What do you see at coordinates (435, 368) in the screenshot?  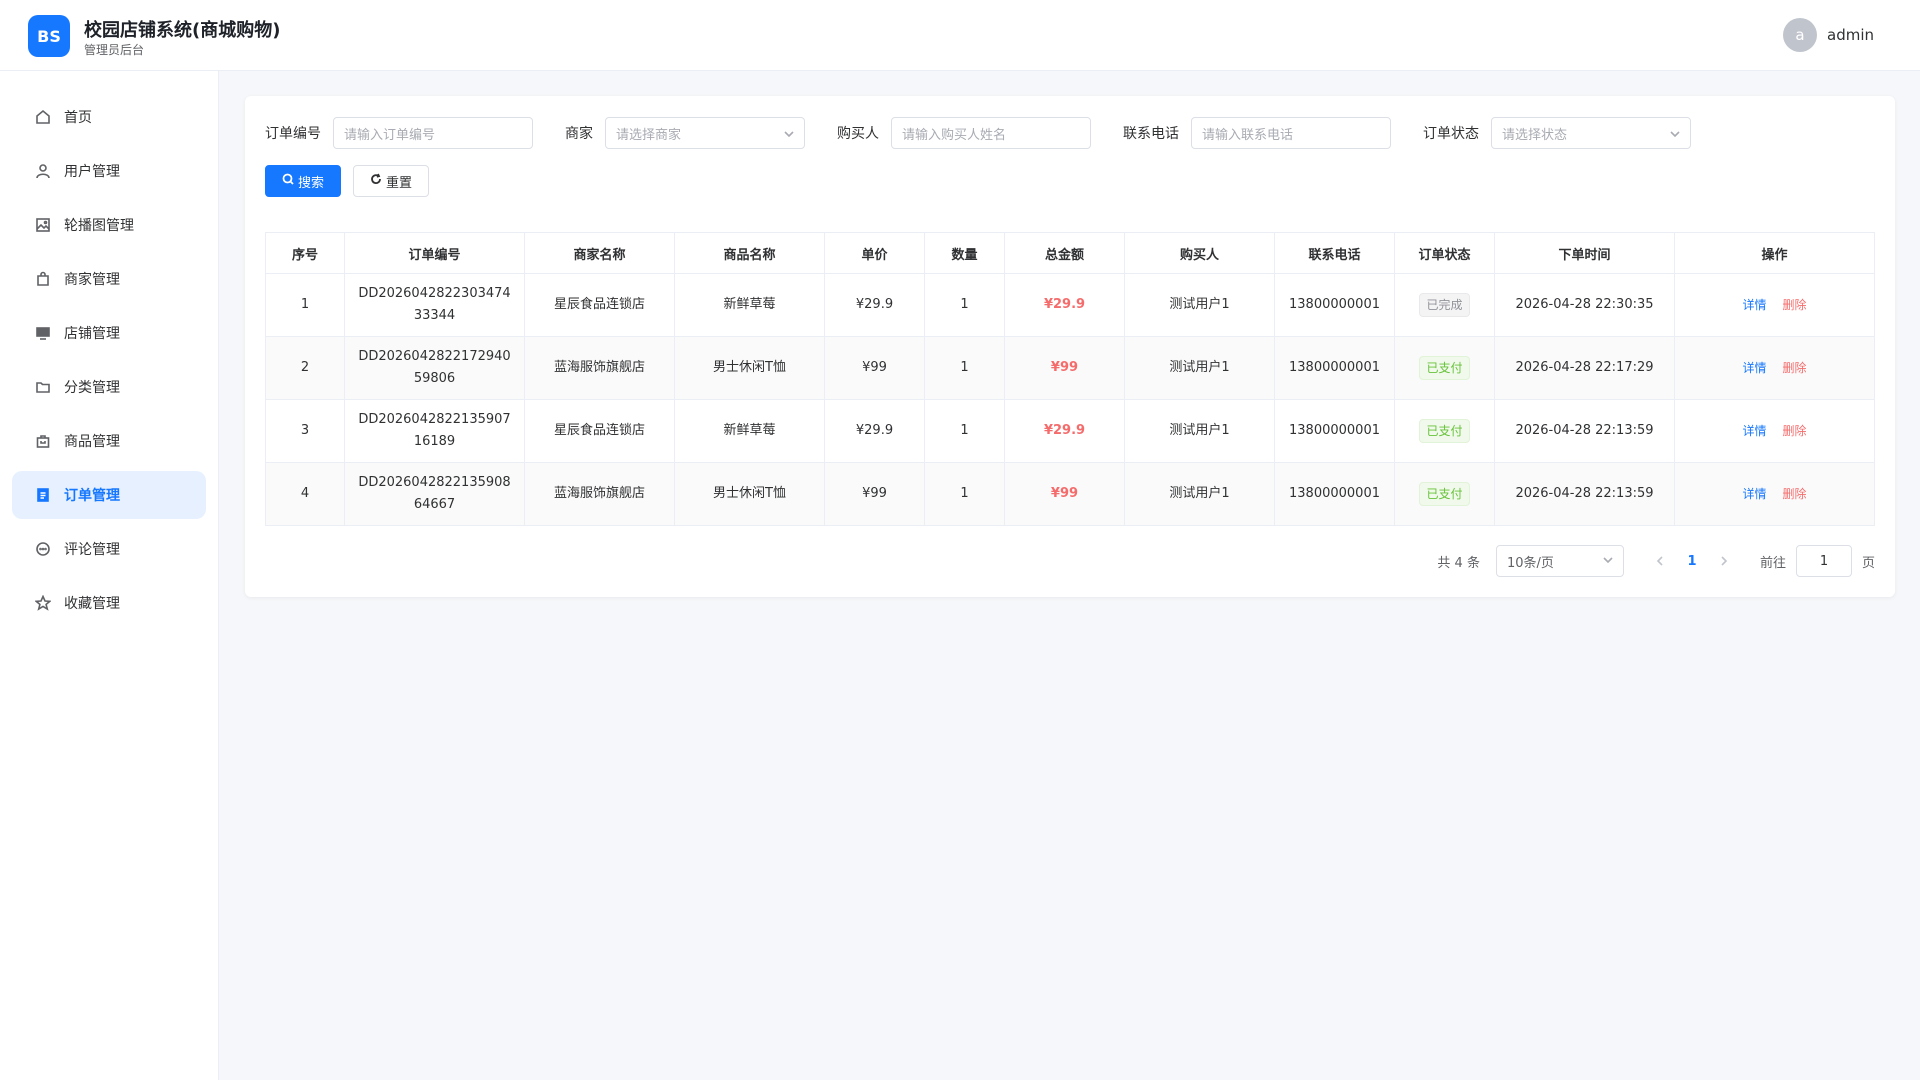 I see `cell-order-no: DD2026042822172940 59806` at bounding box center [435, 368].